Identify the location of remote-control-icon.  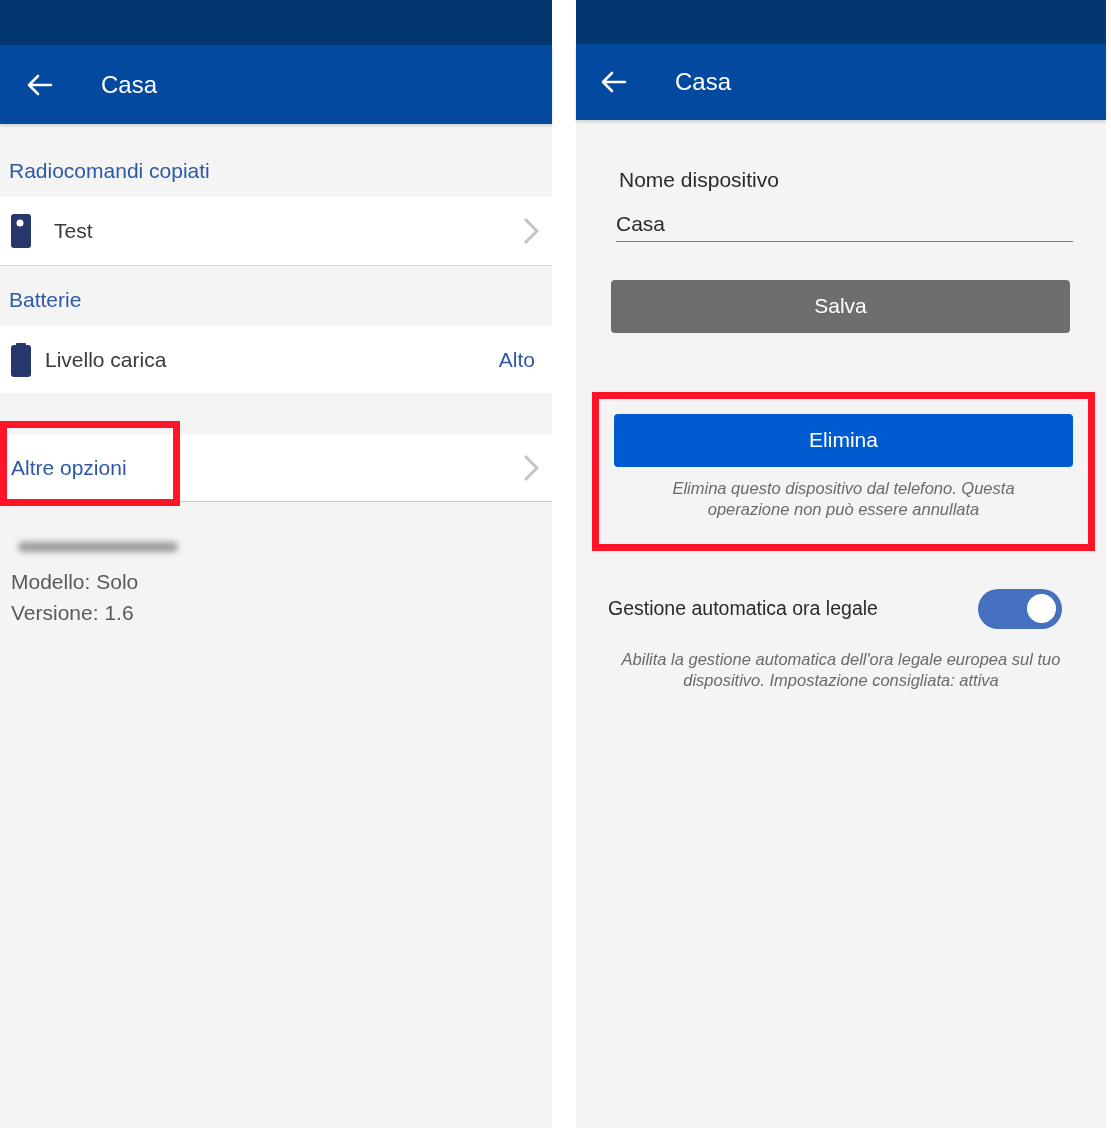
(21, 231).